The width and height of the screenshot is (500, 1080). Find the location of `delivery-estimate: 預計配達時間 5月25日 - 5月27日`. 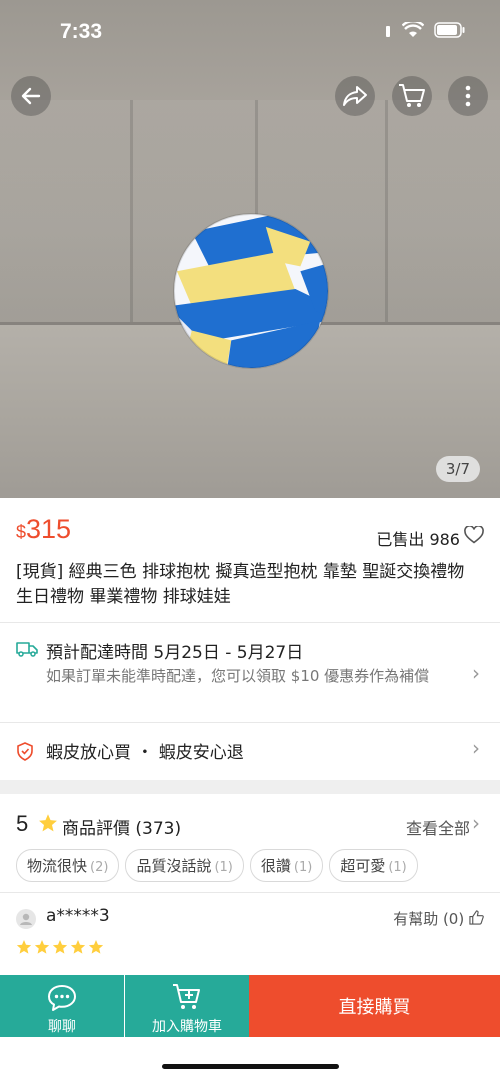

delivery-estimate: 預計配達時間 5月25日 - 5月27日 is located at coordinates (175, 653).